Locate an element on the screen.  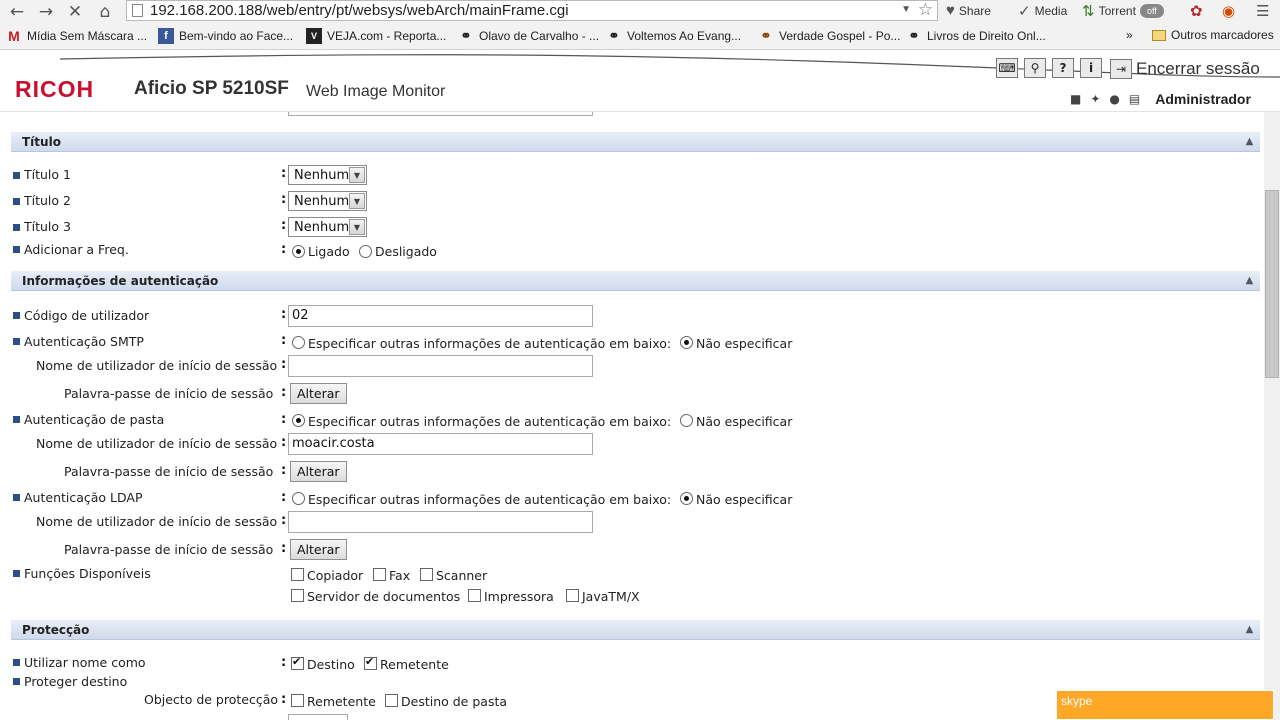
ldap-change-password-button: Alterar is located at coordinates (318, 549).